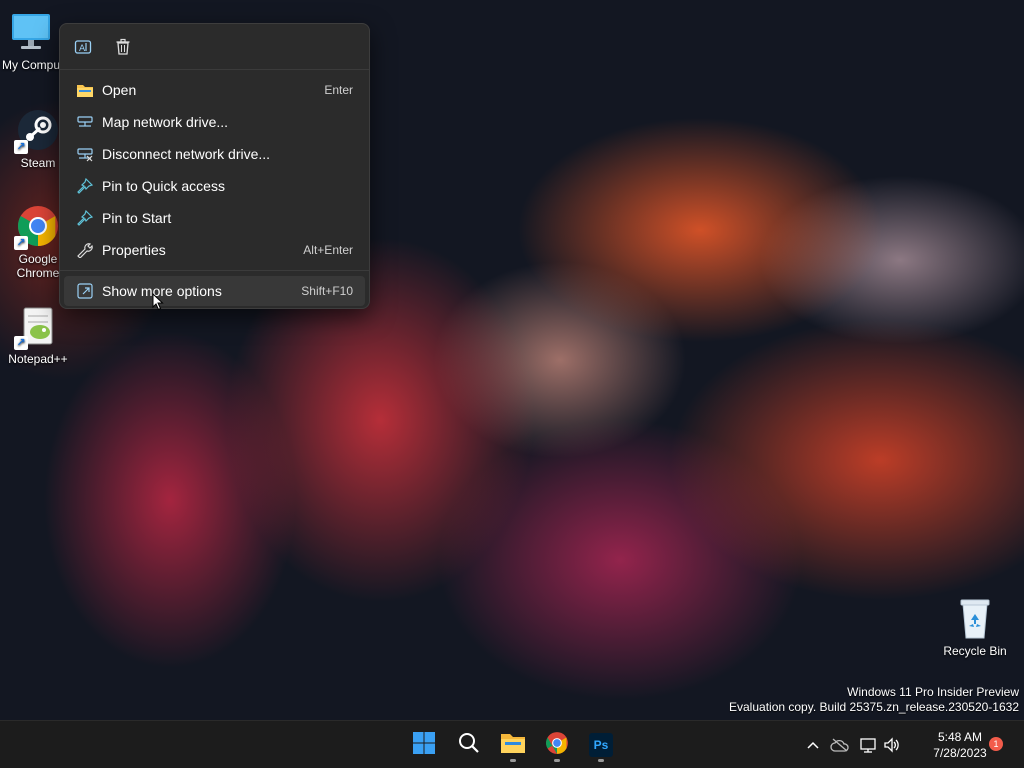 The width and height of the screenshot is (1024, 768). Describe the element at coordinates (134, 250) in the screenshot. I see `menu-item-label: Properties` at that location.